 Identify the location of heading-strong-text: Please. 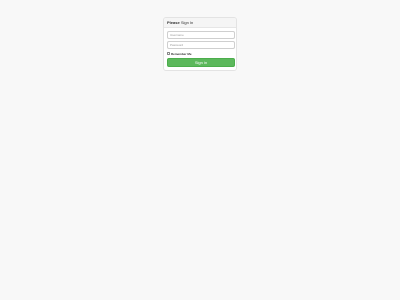
(173, 22).